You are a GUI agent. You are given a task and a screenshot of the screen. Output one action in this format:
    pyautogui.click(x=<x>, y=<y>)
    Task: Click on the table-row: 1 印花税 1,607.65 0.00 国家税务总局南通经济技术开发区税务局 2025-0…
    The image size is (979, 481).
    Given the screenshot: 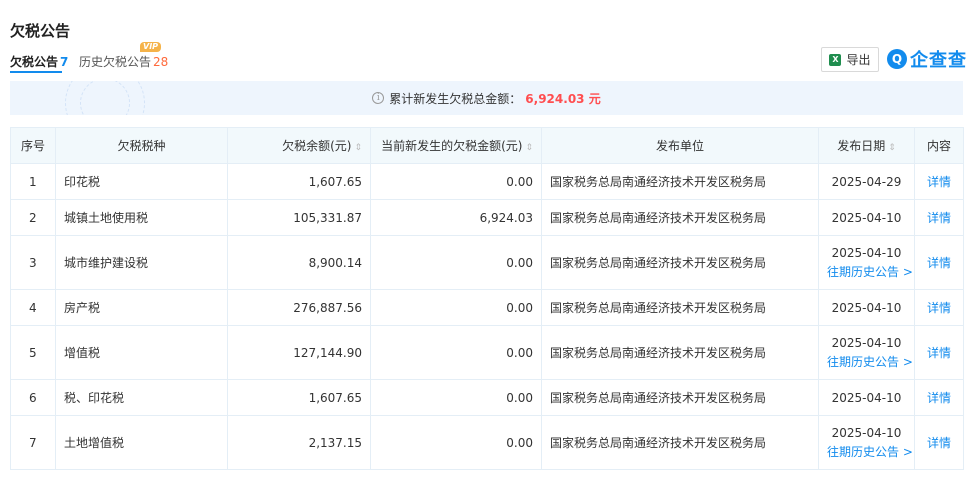 What is the action you would take?
    pyautogui.click(x=487, y=181)
    